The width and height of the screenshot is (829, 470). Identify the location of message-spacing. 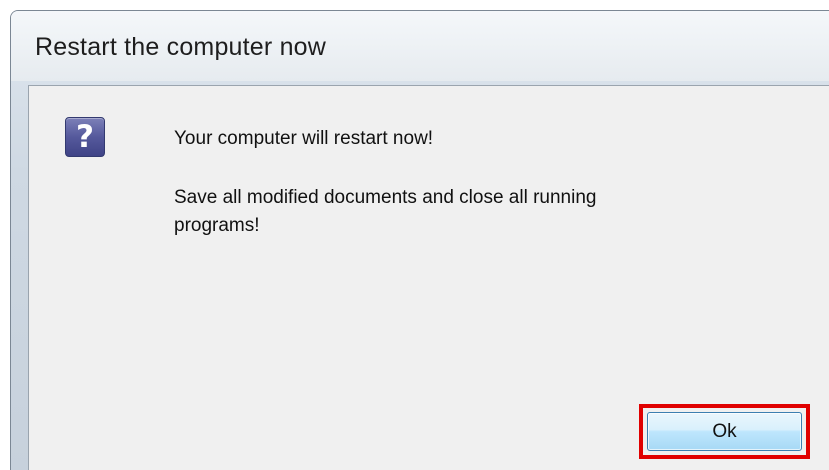
(479, 168).